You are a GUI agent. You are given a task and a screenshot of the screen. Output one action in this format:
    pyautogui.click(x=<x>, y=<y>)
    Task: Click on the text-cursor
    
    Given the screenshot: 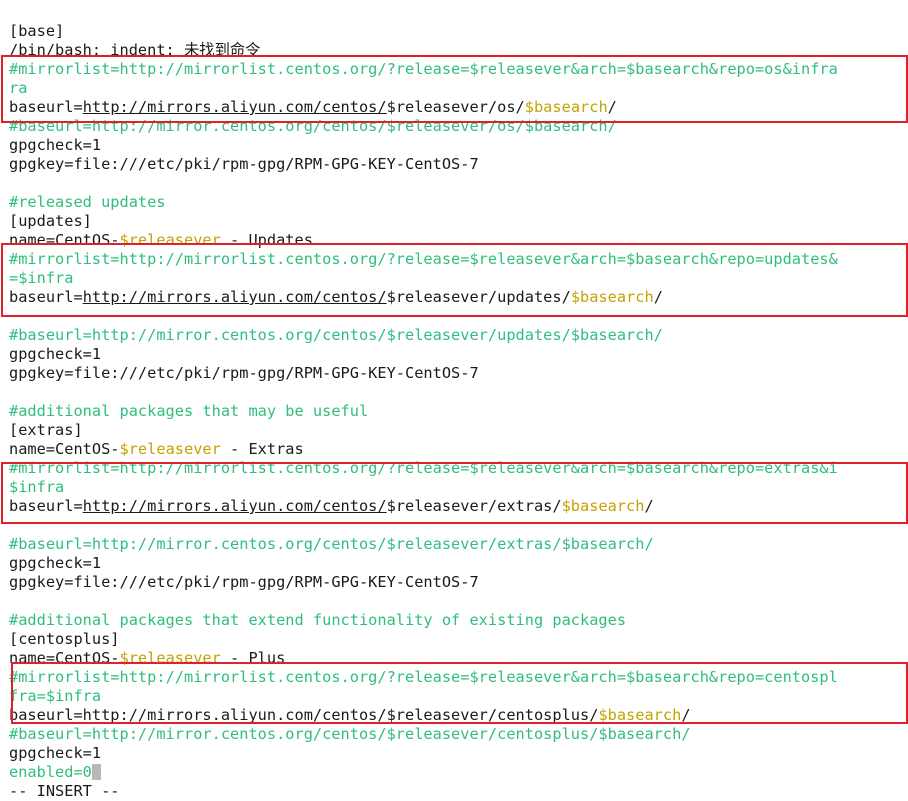 What is the action you would take?
    pyautogui.click(x=96, y=772)
    